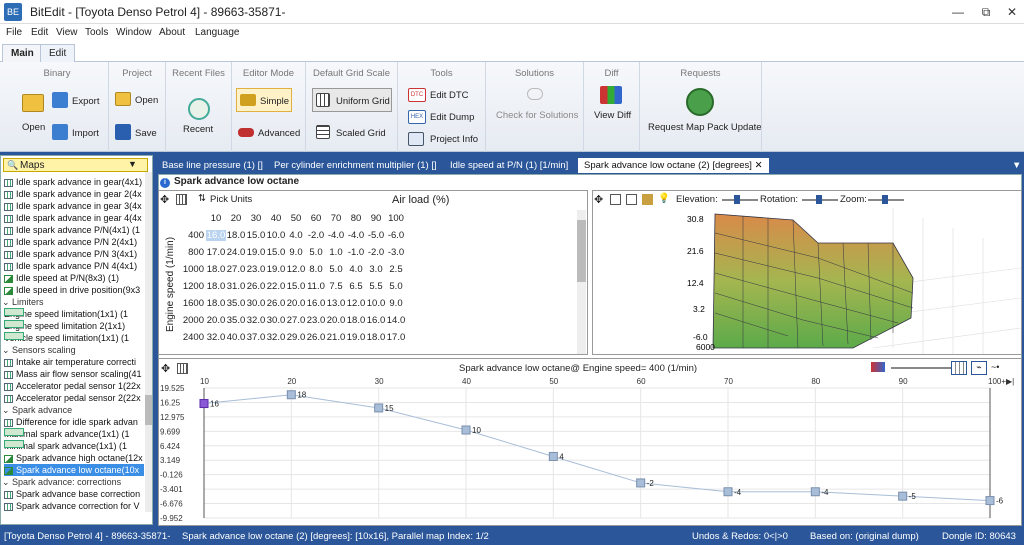 The image size is (1024, 545). I want to click on map-item: Spark advance high octane(12x, so click(74, 458).